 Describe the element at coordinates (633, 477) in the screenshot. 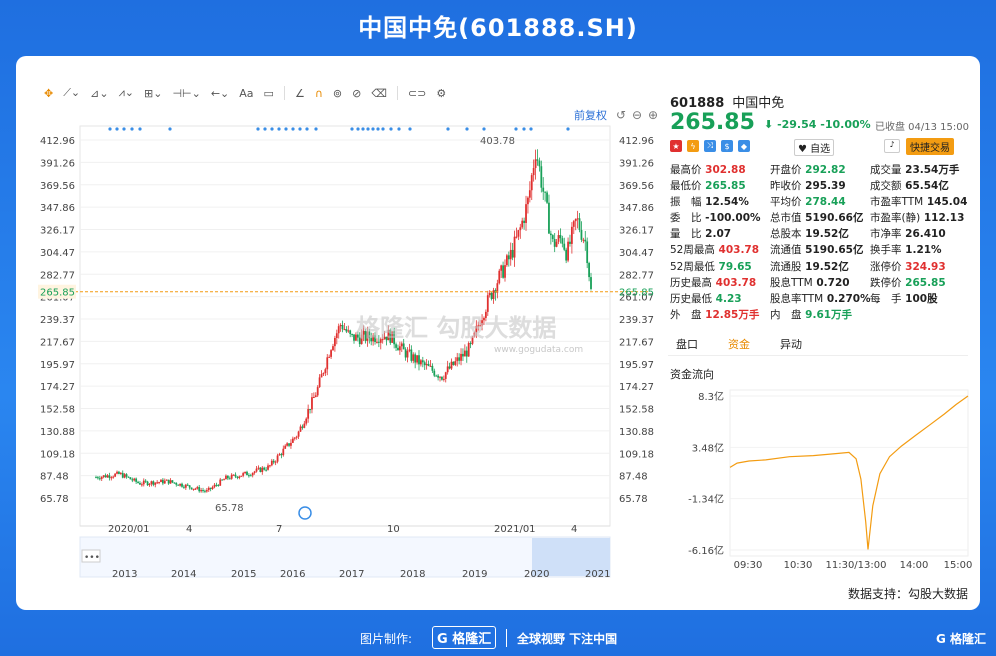

I see `y-tick-right: 87.48` at that location.